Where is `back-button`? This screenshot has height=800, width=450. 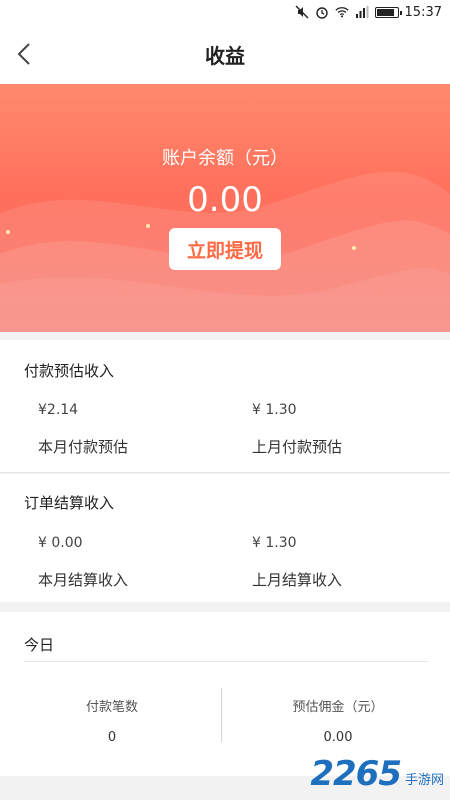 back-button is located at coordinates (24, 54).